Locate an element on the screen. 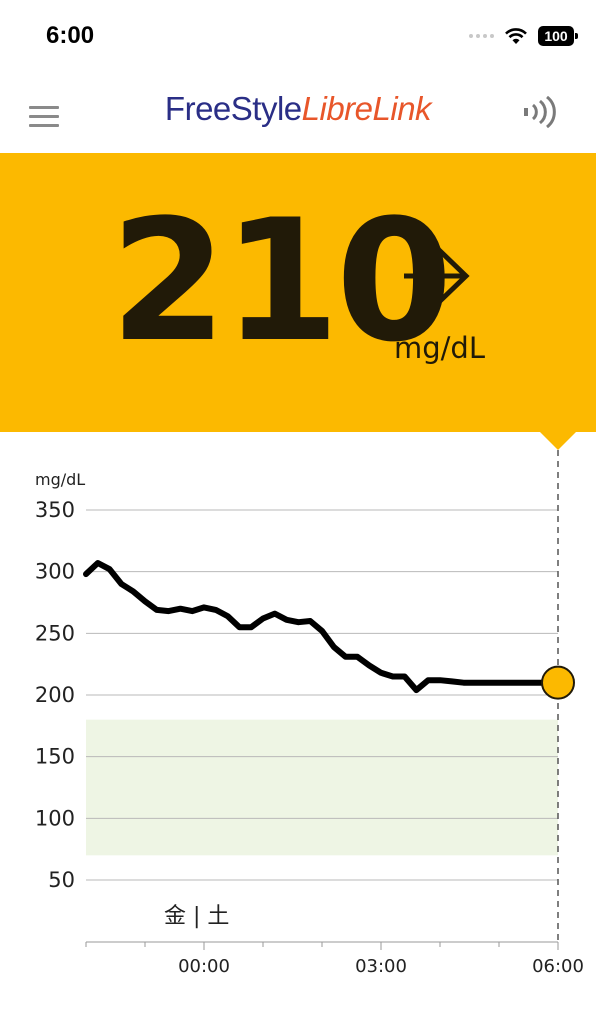 Image resolution: width=596 pixels, height=1024 pixels. current-reading-marker is located at coordinates (558, 682).